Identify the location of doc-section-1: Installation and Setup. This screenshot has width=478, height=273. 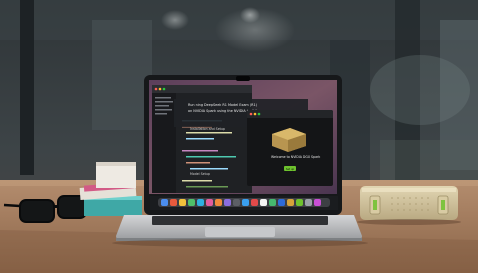
(207, 129).